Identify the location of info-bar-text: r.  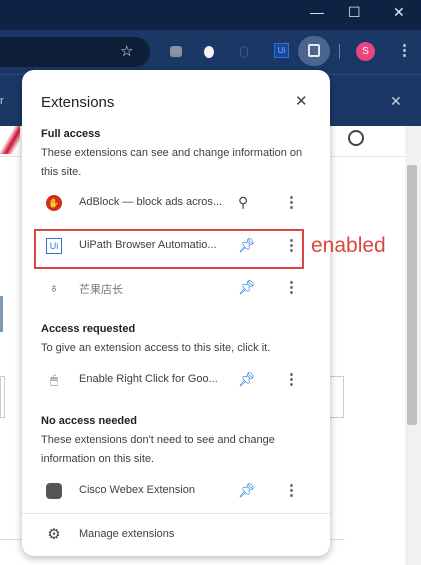
(2, 101).